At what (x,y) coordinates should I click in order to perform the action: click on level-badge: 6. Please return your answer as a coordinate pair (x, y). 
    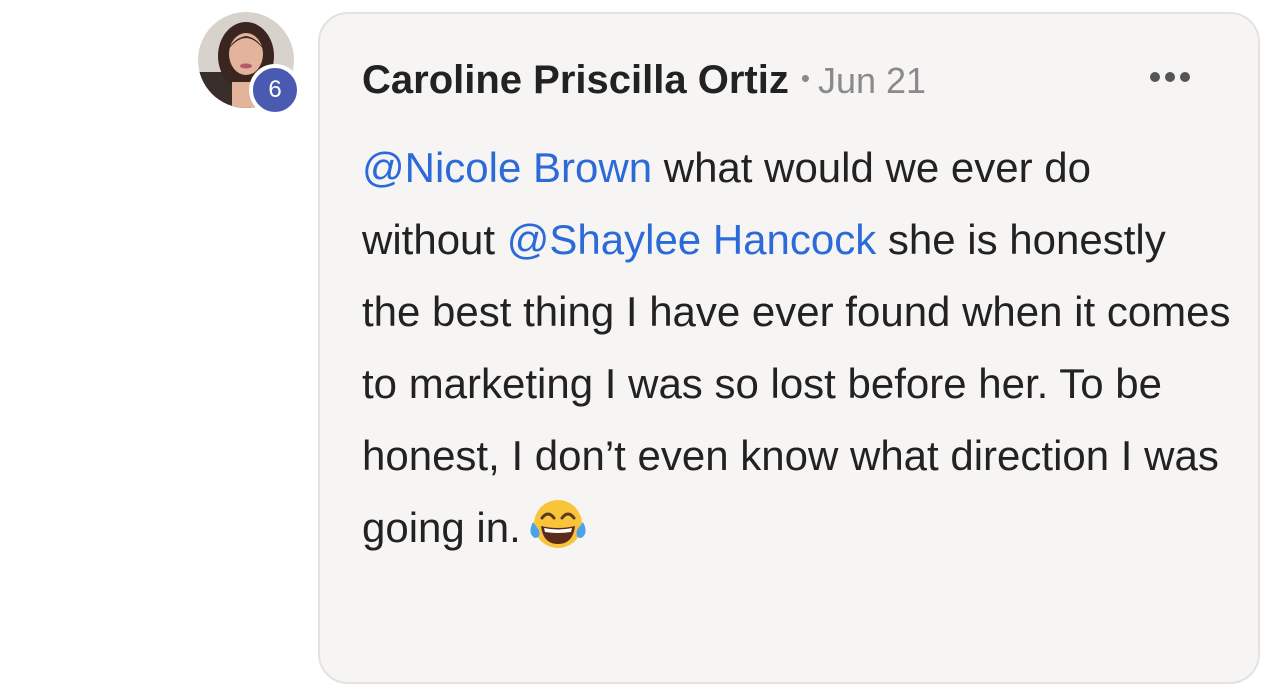
    Looking at the image, I should click on (275, 90).